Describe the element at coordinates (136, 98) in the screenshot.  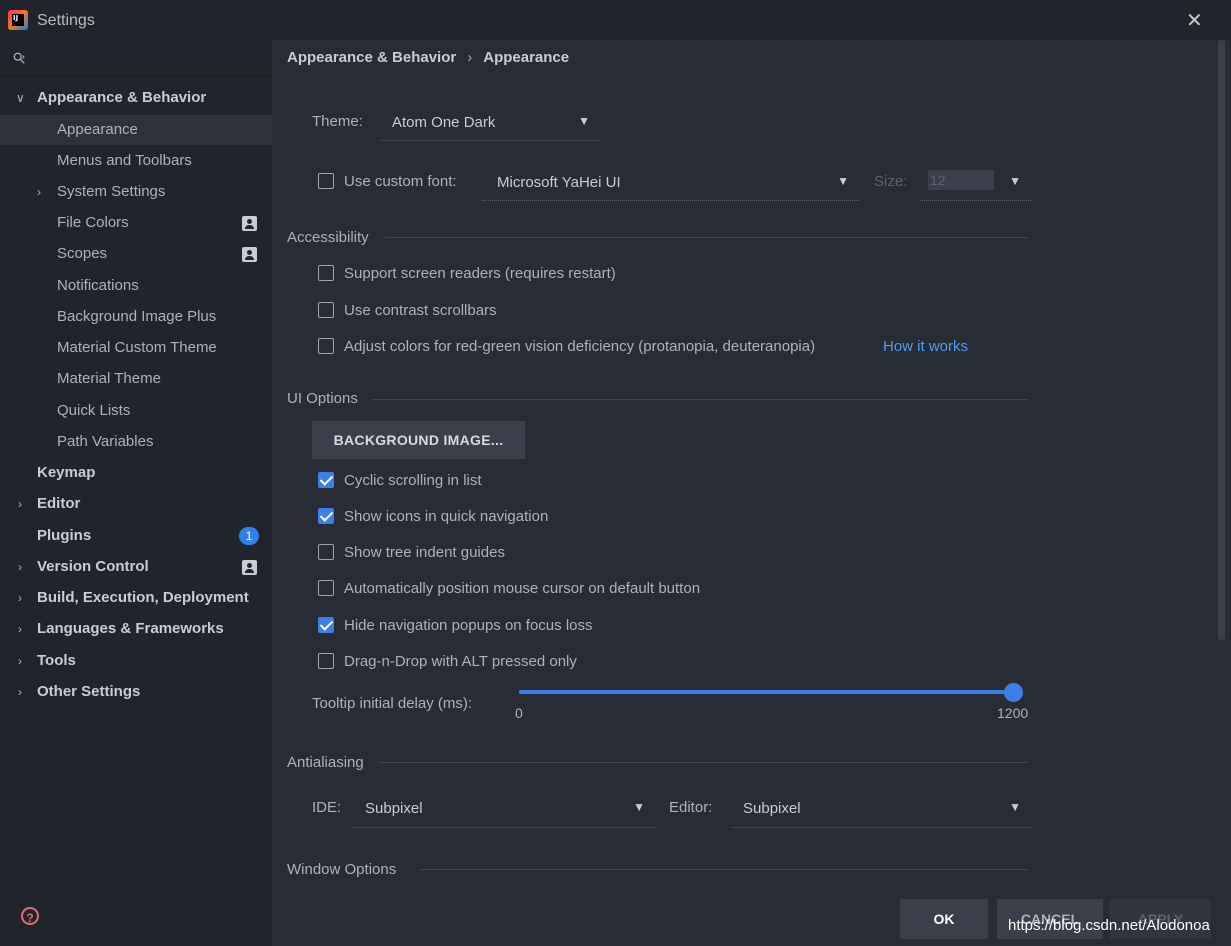
I see `sidebar-item-appearance-behavior: ∨ Appearance & Behavior` at that location.